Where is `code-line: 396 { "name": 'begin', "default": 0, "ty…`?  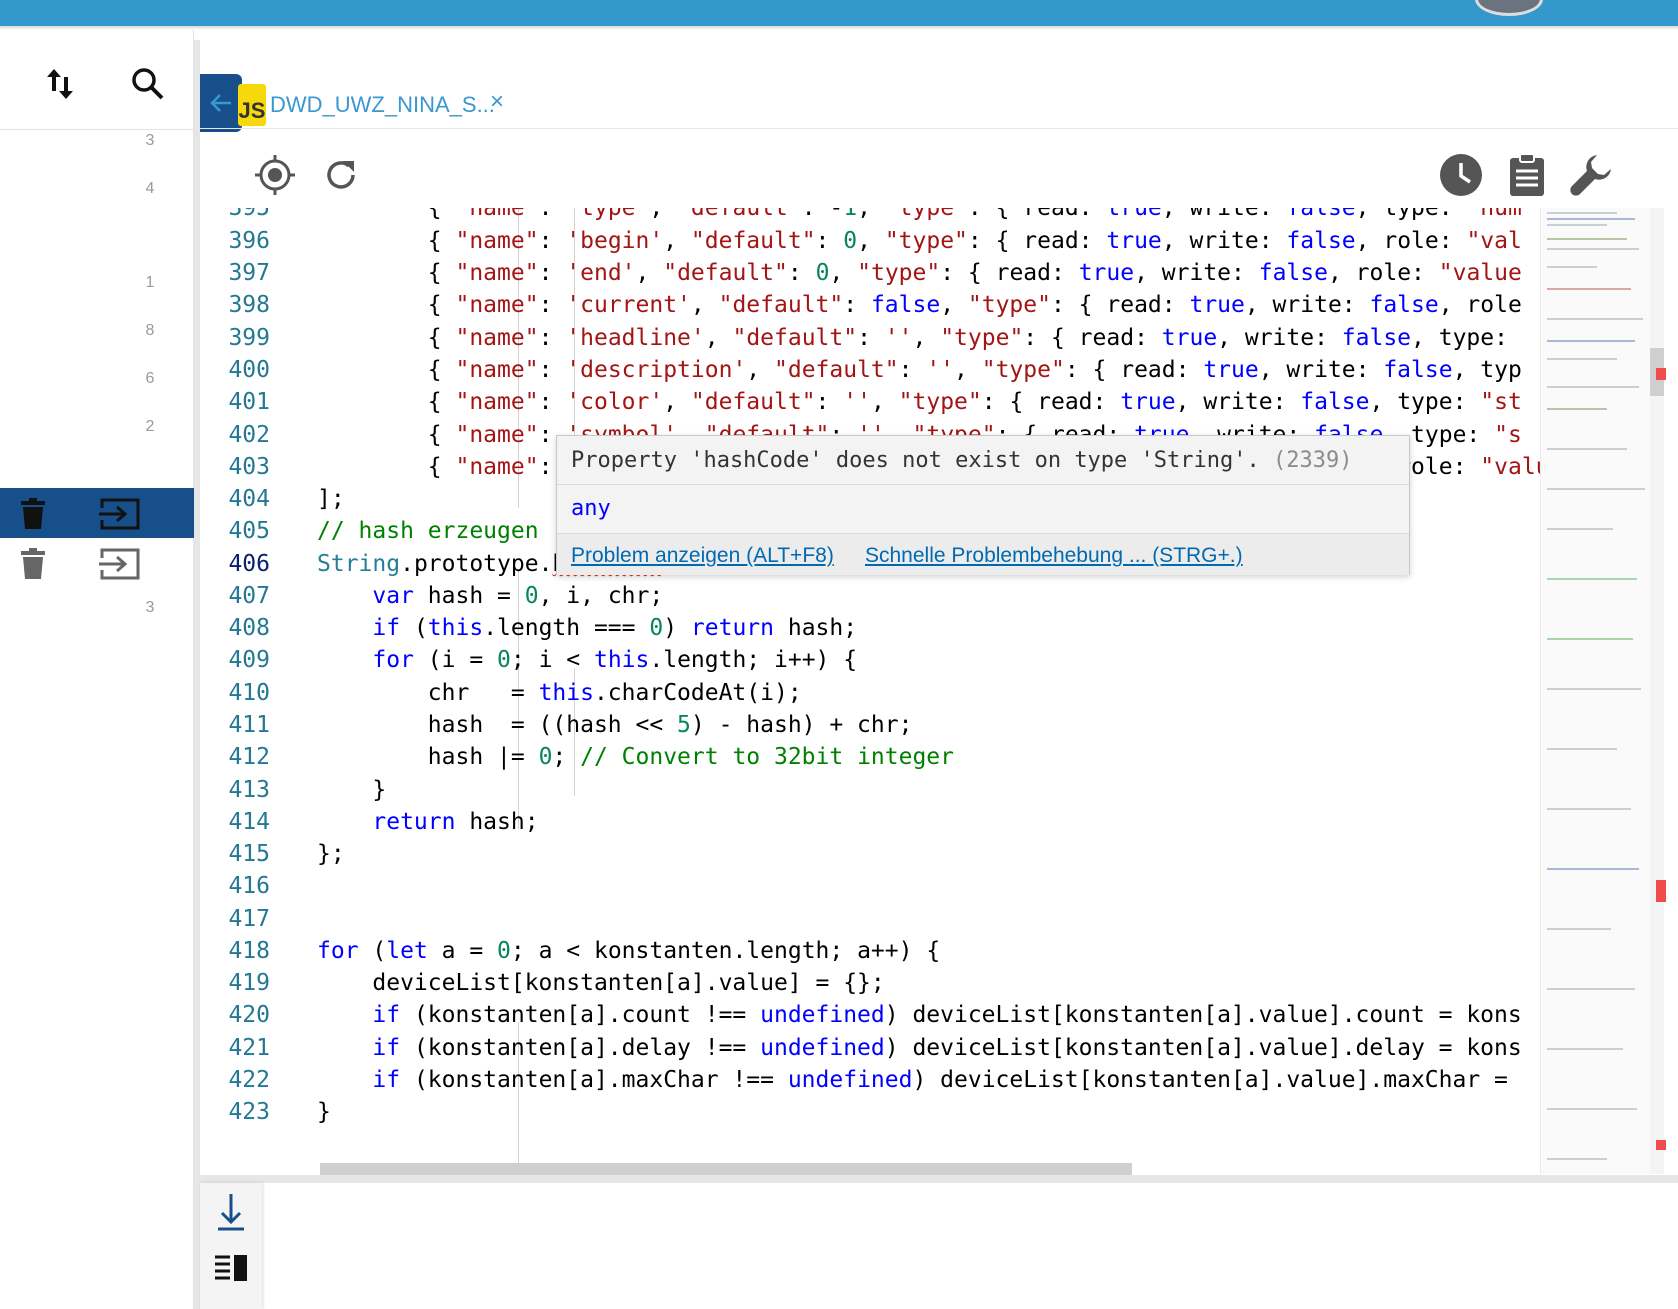 code-line: 396 { "name": 'begin', "default": 0, "ty… is located at coordinates (870, 241).